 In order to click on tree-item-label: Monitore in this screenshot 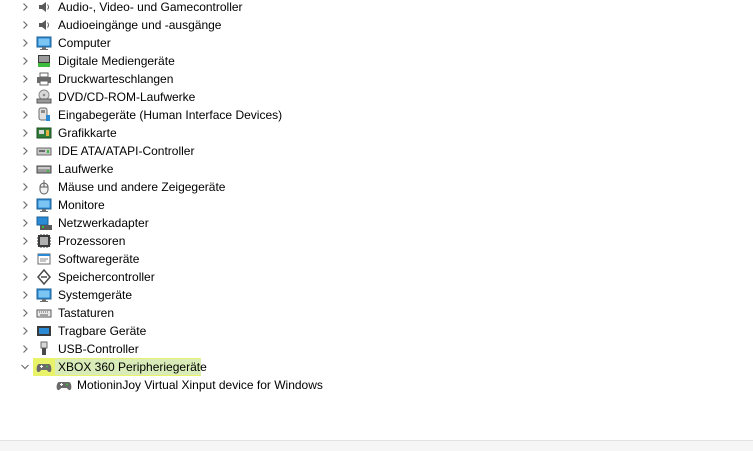, I will do `click(81, 205)`.